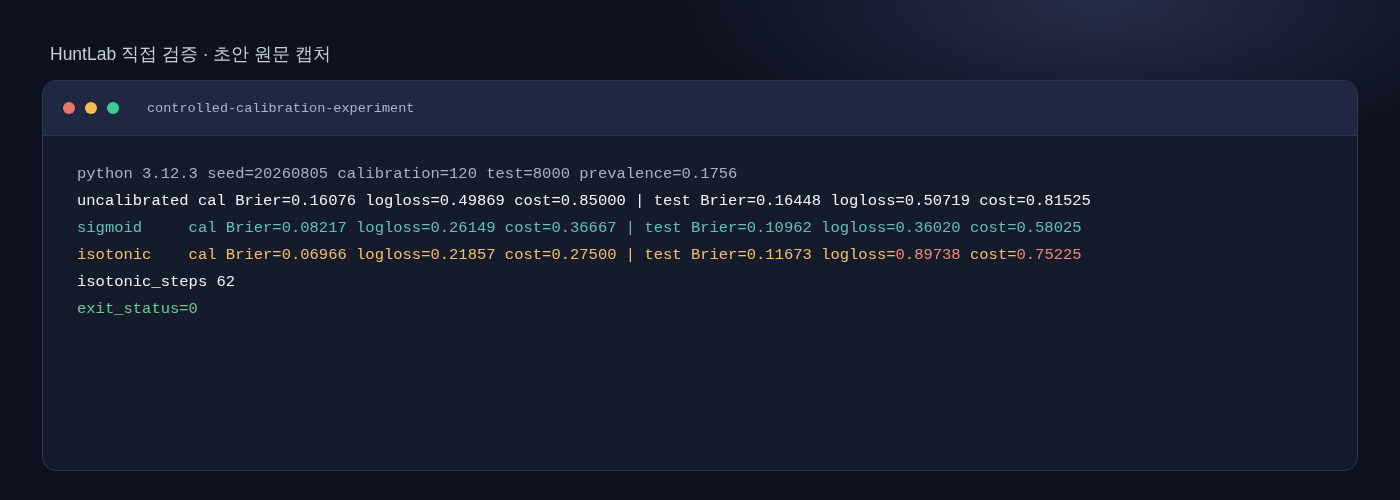 This screenshot has height=500, width=1400. I want to click on output-line: isotonic_steps 62, so click(157, 282).